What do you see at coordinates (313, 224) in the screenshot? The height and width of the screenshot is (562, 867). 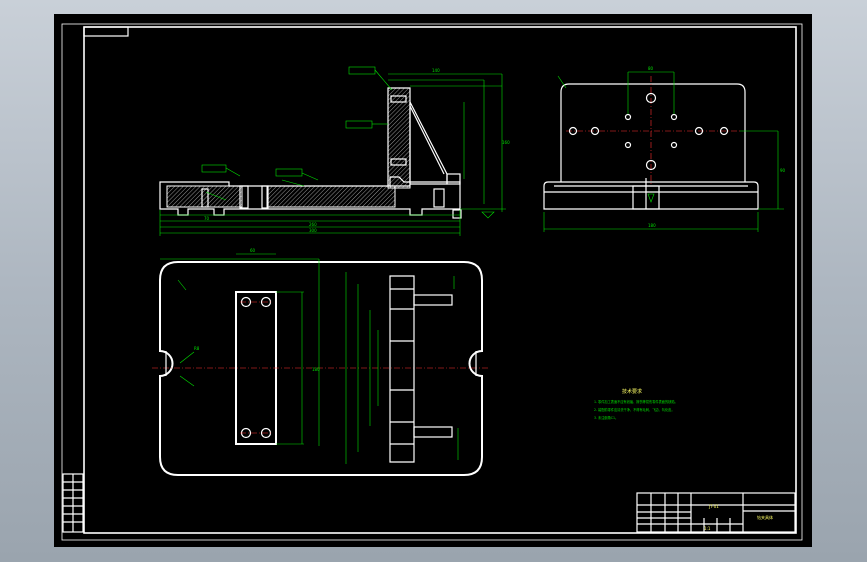 I see `dim-base-length: 260` at bounding box center [313, 224].